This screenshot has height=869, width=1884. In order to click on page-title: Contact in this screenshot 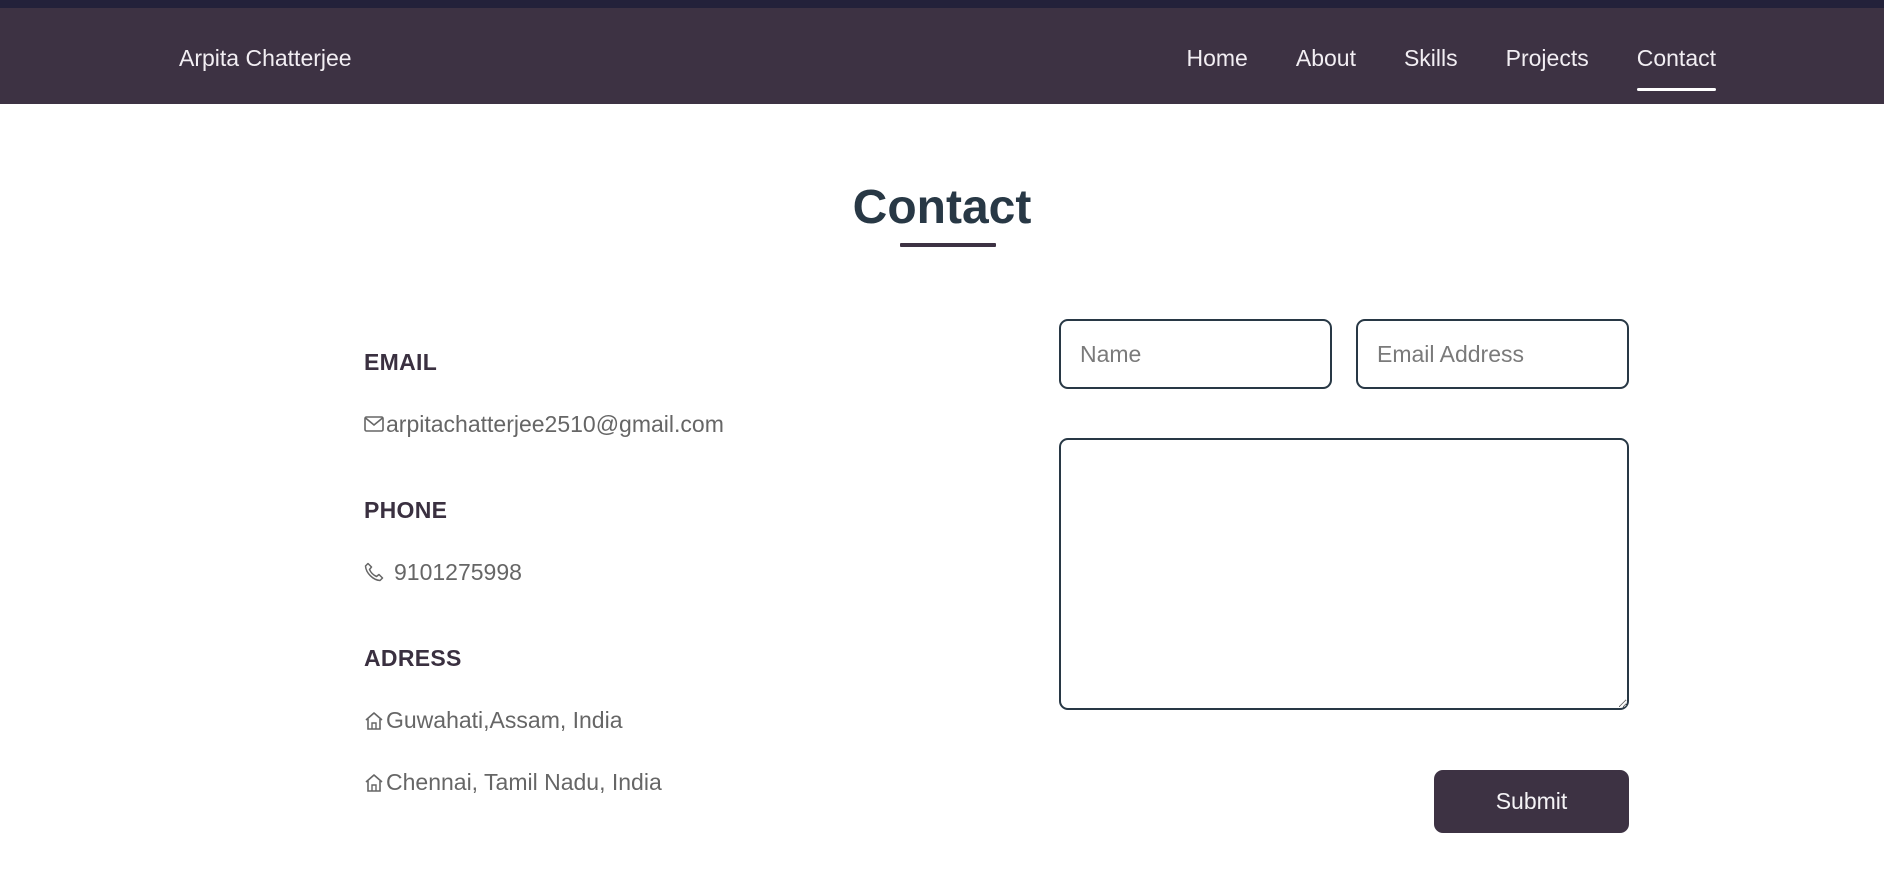, I will do `click(942, 207)`.